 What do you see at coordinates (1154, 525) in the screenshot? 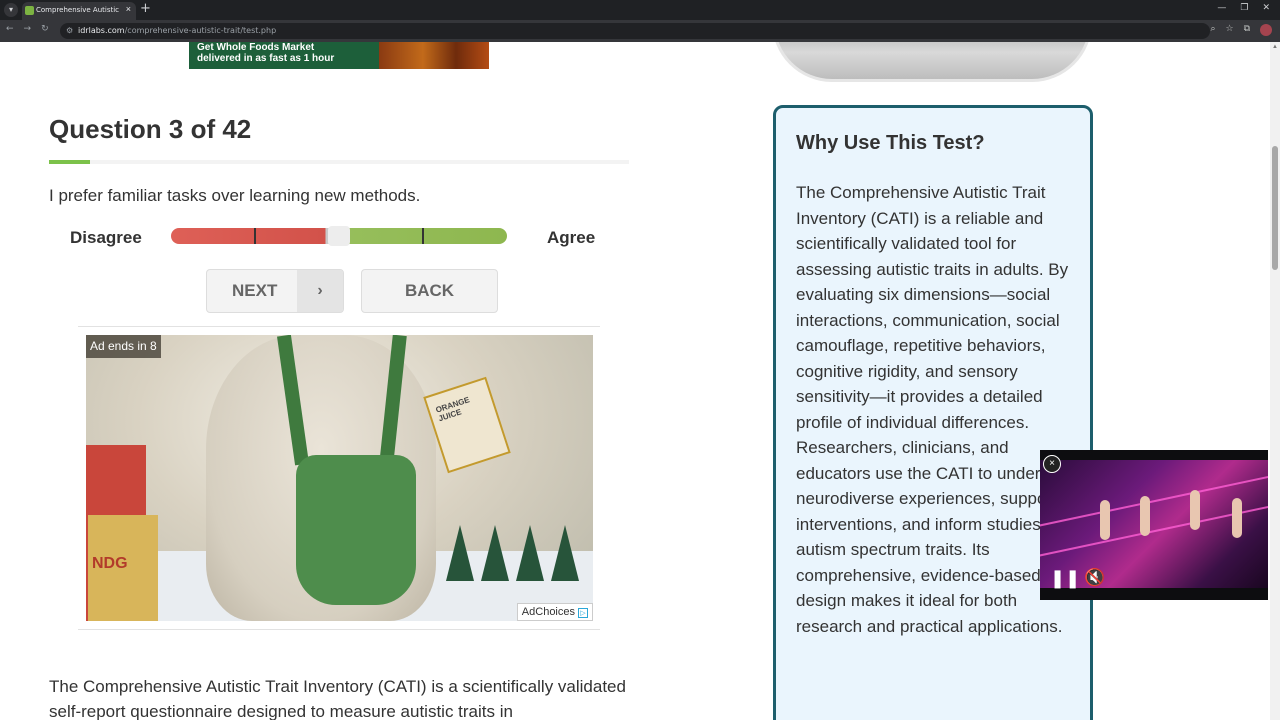
I see `floating-video-player: × ❚❚ 🔇` at bounding box center [1154, 525].